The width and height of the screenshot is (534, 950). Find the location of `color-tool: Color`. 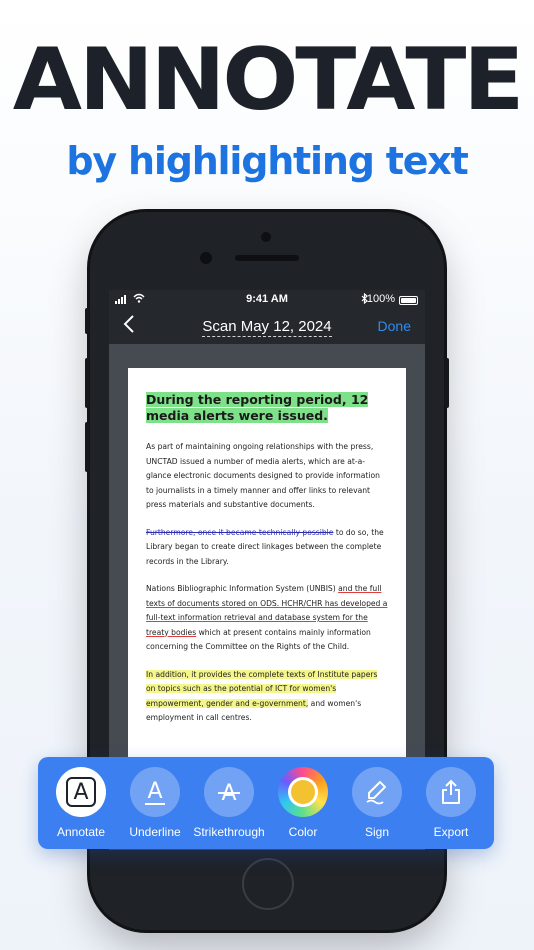

color-tool: Color is located at coordinates (303, 803).